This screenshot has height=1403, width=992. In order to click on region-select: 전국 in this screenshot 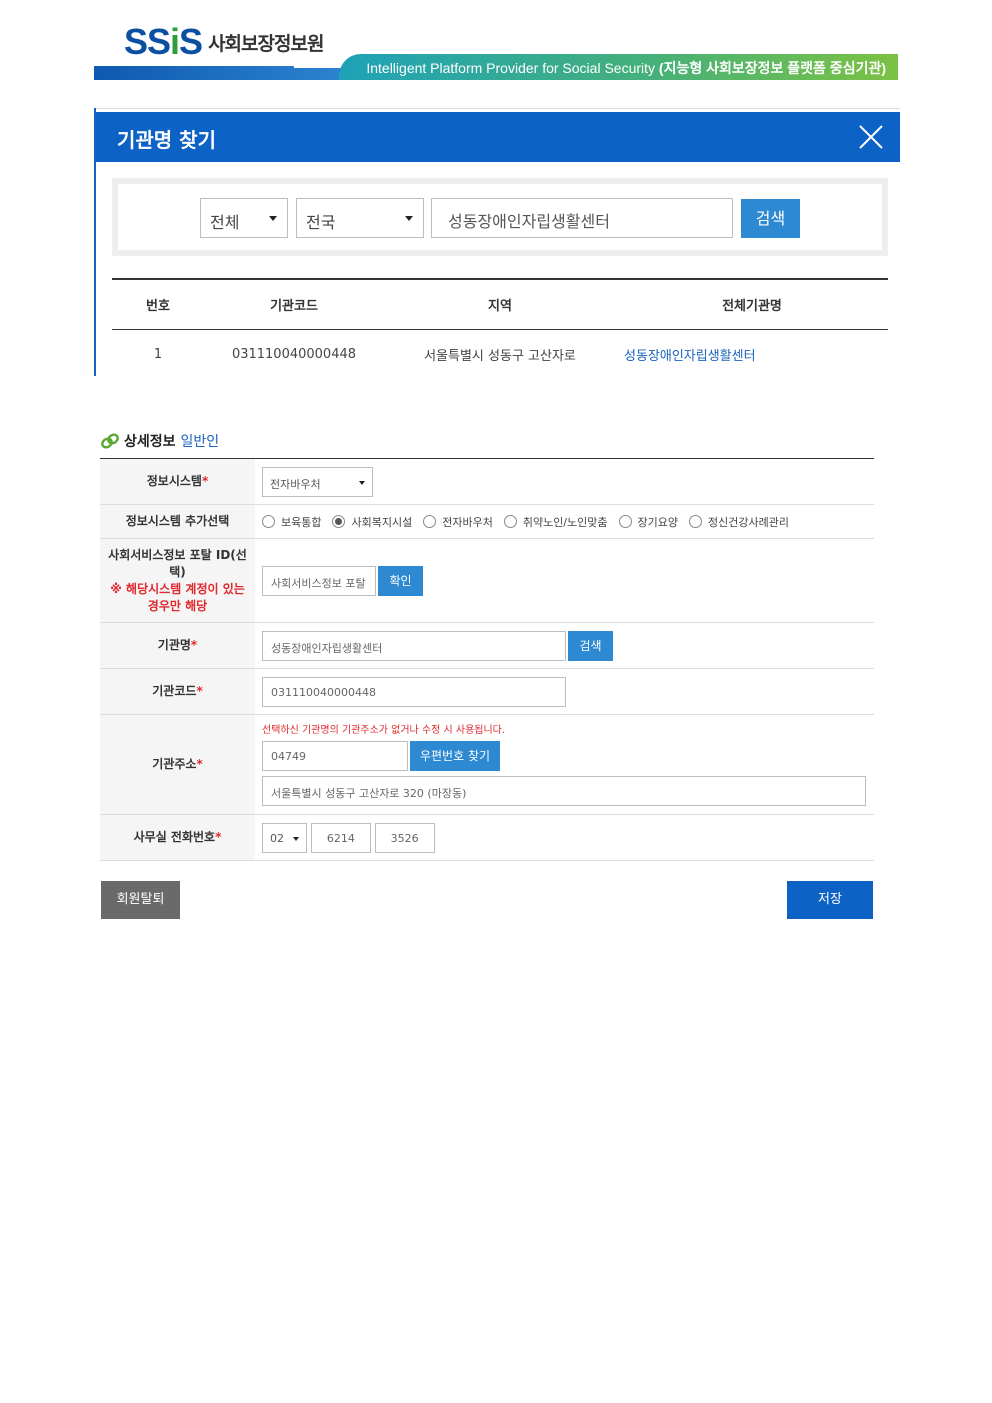, I will do `click(360, 218)`.